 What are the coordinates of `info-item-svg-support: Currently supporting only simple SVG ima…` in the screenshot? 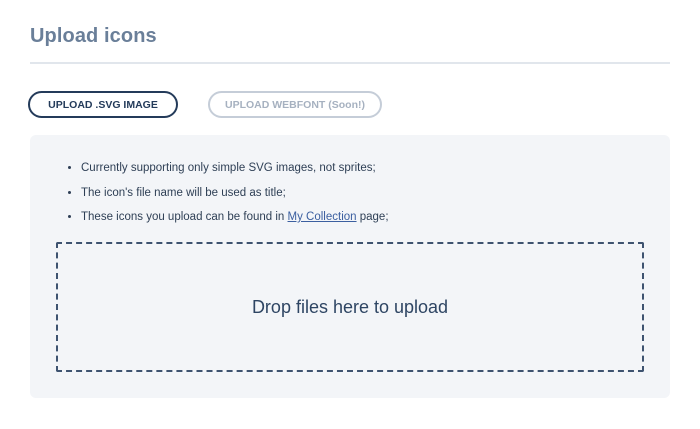 It's located at (235, 173).